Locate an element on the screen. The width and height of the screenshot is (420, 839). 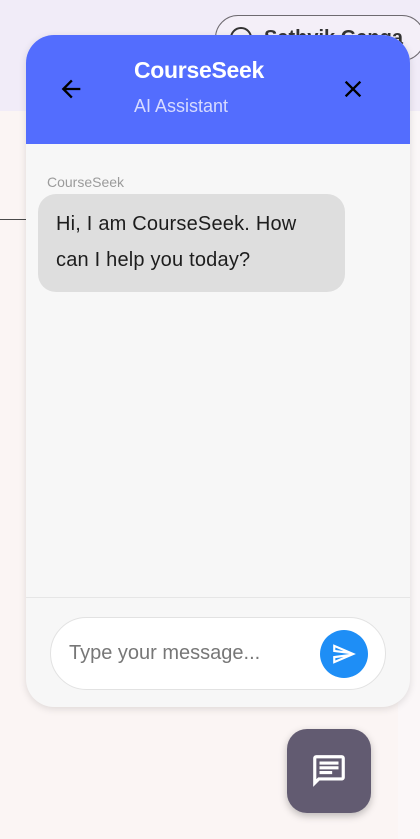
message-input-wrapper is located at coordinates (218, 653).